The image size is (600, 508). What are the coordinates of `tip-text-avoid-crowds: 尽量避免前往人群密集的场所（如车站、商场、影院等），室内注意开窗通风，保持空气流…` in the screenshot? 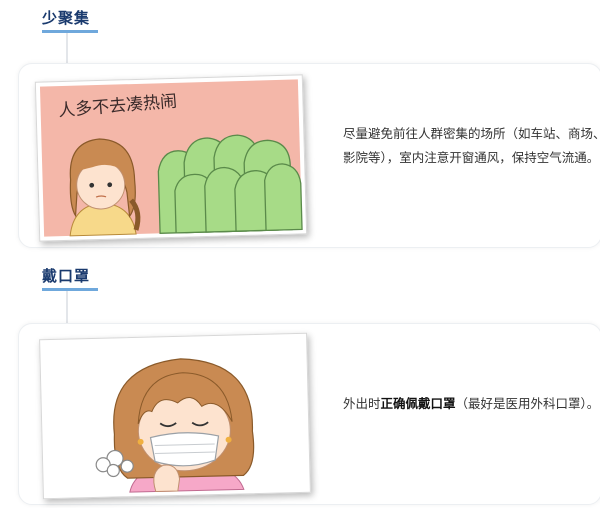 It's located at (471, 145).